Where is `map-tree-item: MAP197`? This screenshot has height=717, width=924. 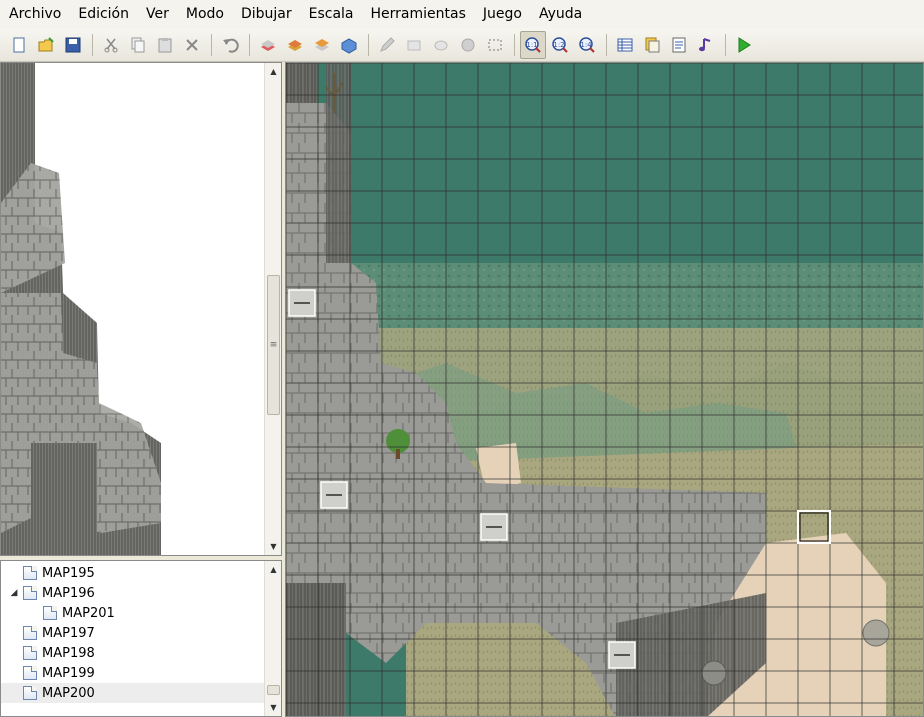 map-tree-item: MAP197 is located at coordinates (133, 633).